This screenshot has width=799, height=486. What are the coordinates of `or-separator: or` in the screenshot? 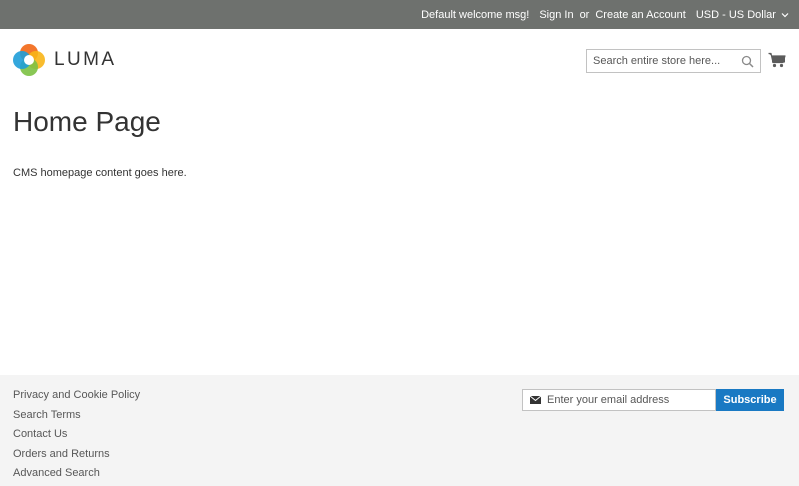 It's located at (584, 14).